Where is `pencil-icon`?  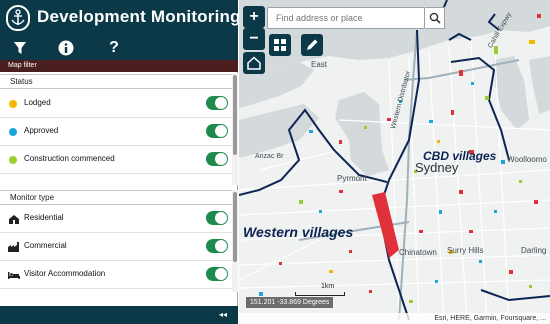
pencil-icon is located at coordinates (312, 44).